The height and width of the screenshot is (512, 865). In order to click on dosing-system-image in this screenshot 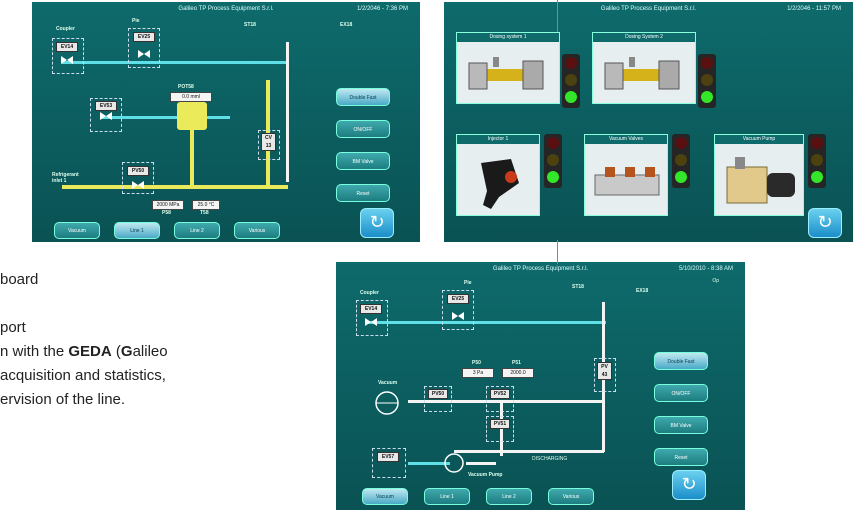, I will do `click(506, 73)`.